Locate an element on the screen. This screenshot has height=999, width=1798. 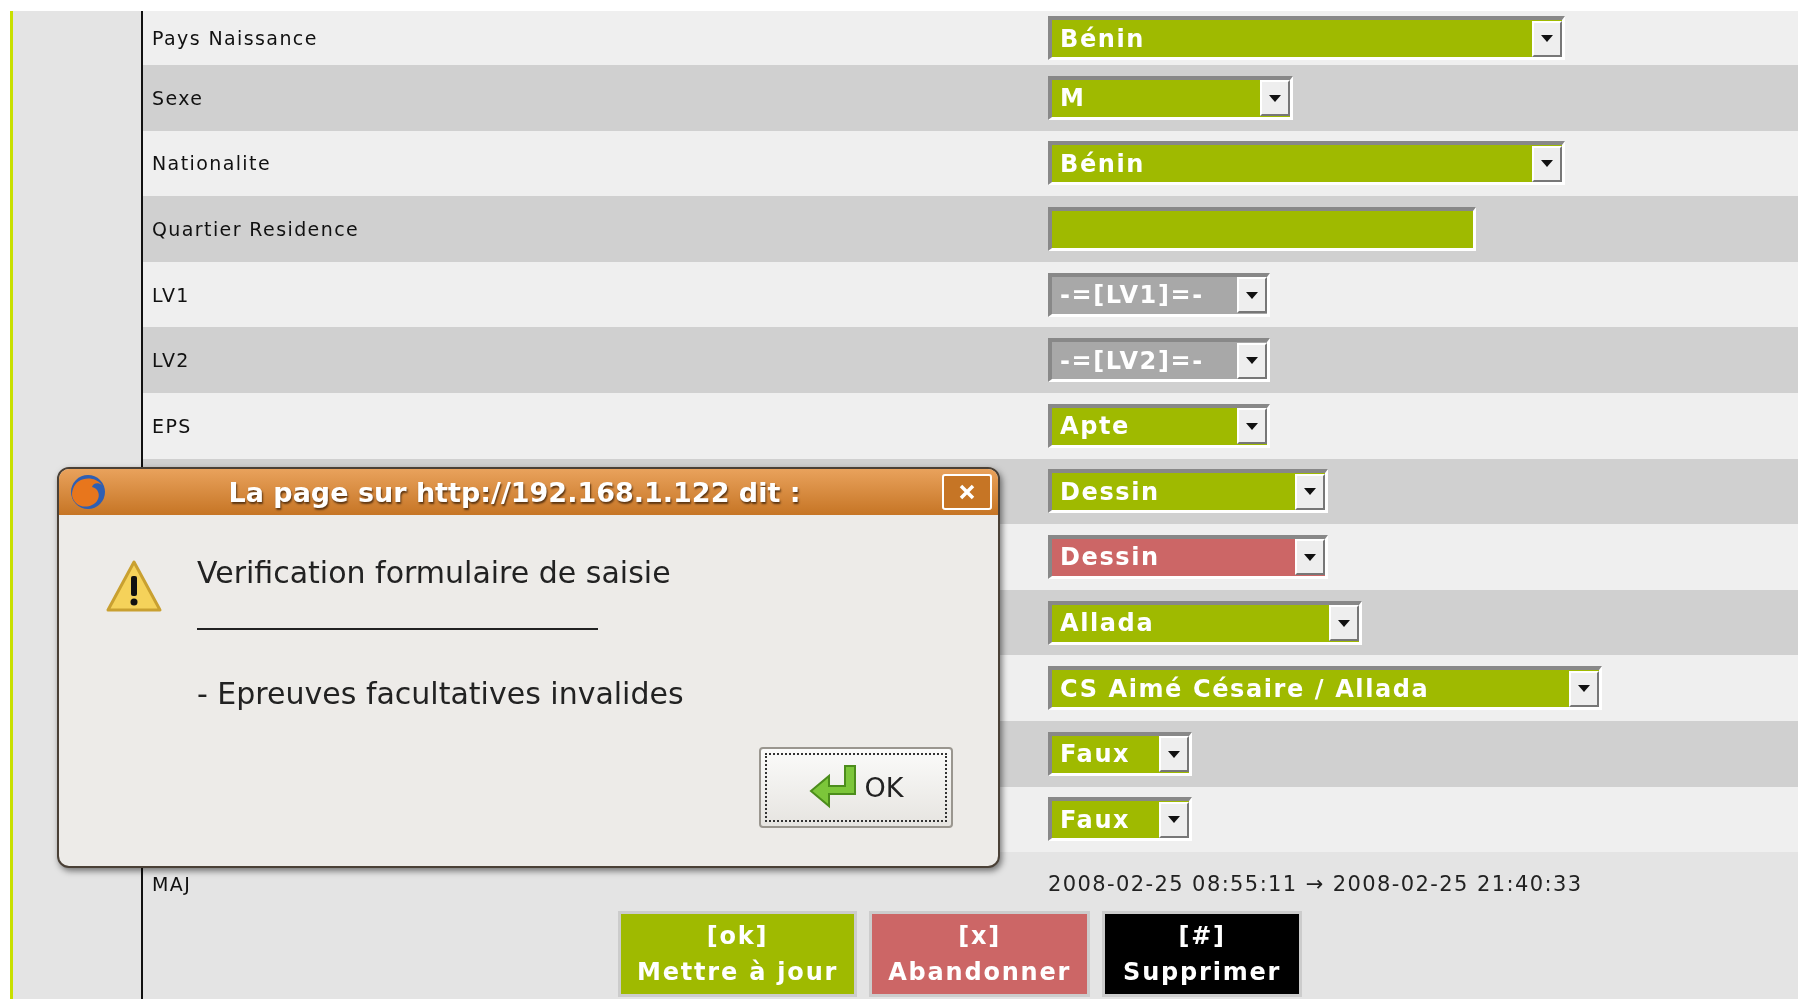
dropdown: -=[LV1]=- is located at coordinates (1159, 294).